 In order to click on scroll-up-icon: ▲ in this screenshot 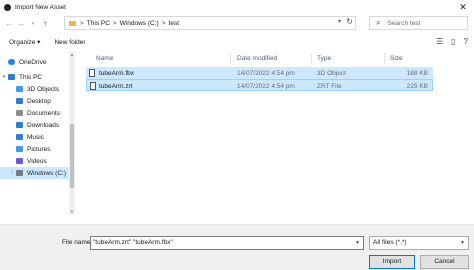, I will do `click(72, 55)`.